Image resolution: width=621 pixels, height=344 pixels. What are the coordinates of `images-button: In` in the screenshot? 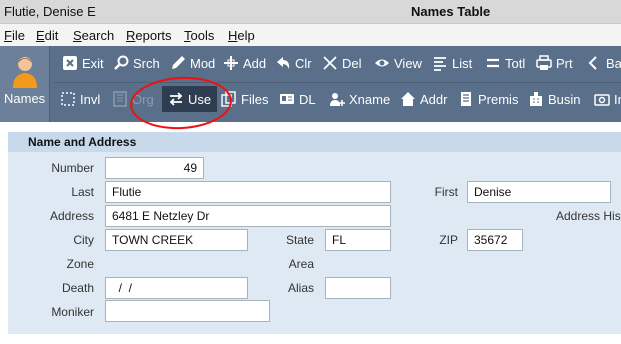 It's located at (607, 99).